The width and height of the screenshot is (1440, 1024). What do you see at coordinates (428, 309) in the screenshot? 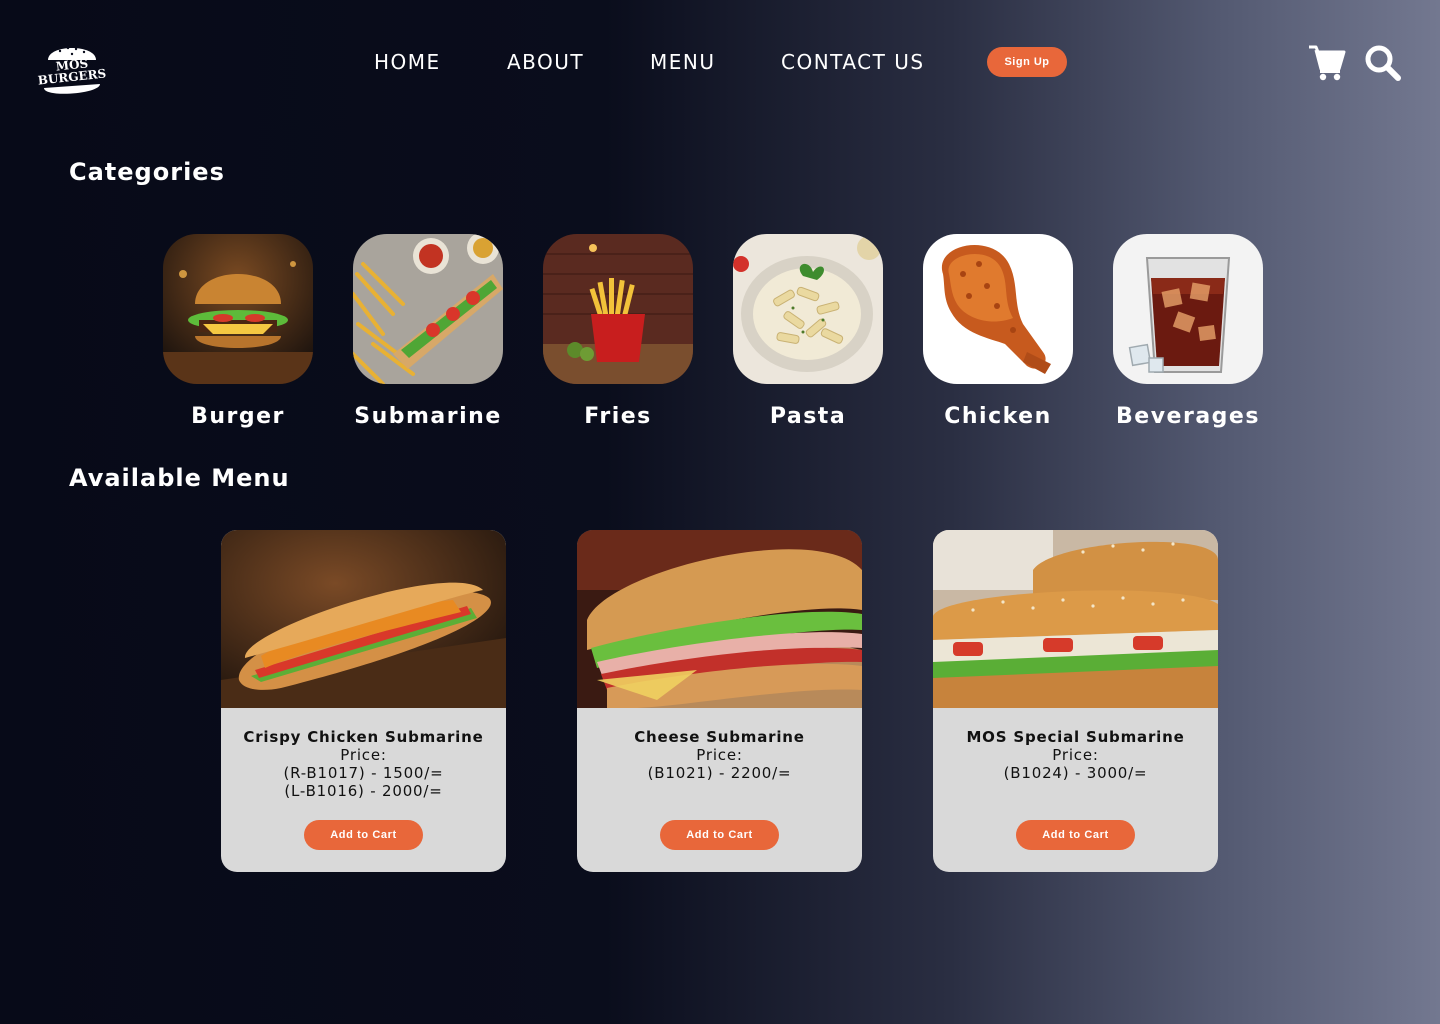
I see `submarine-image` at bounding box center [428, 309].